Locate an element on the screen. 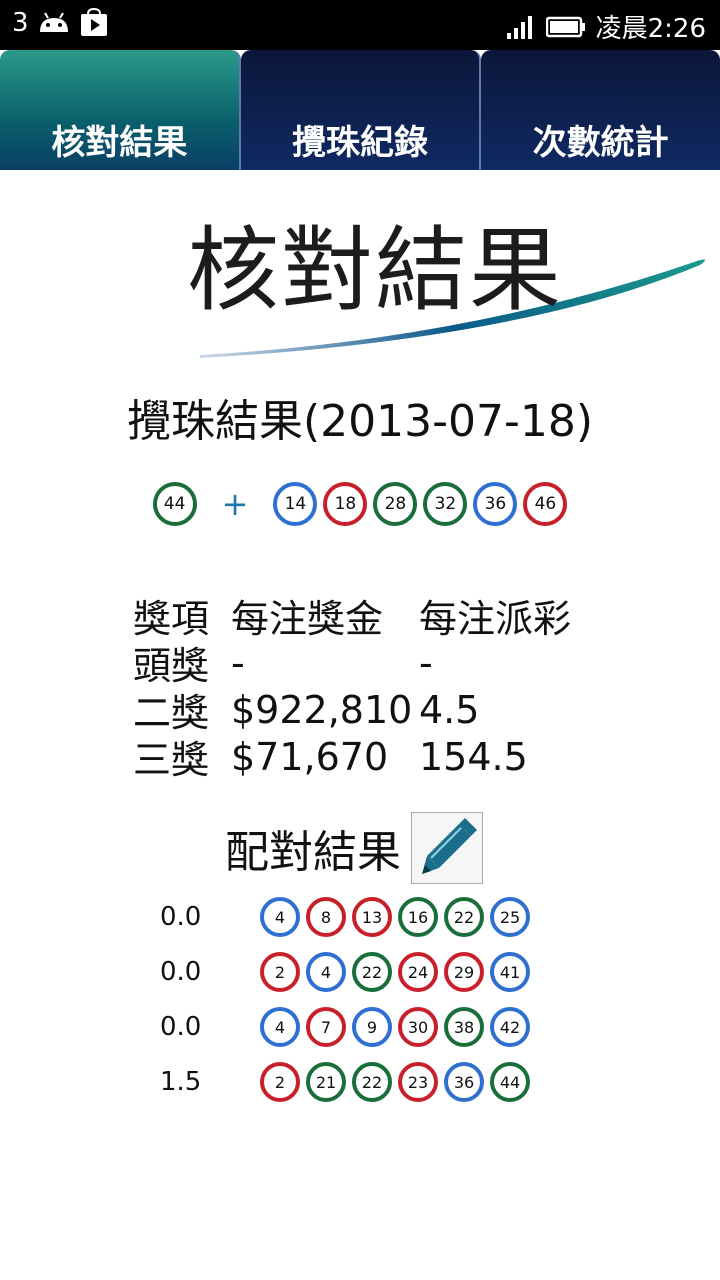 The image size is (720, 1280). tab-draw-records: 攪珠紀錄 is located at coordinates (361, 110).